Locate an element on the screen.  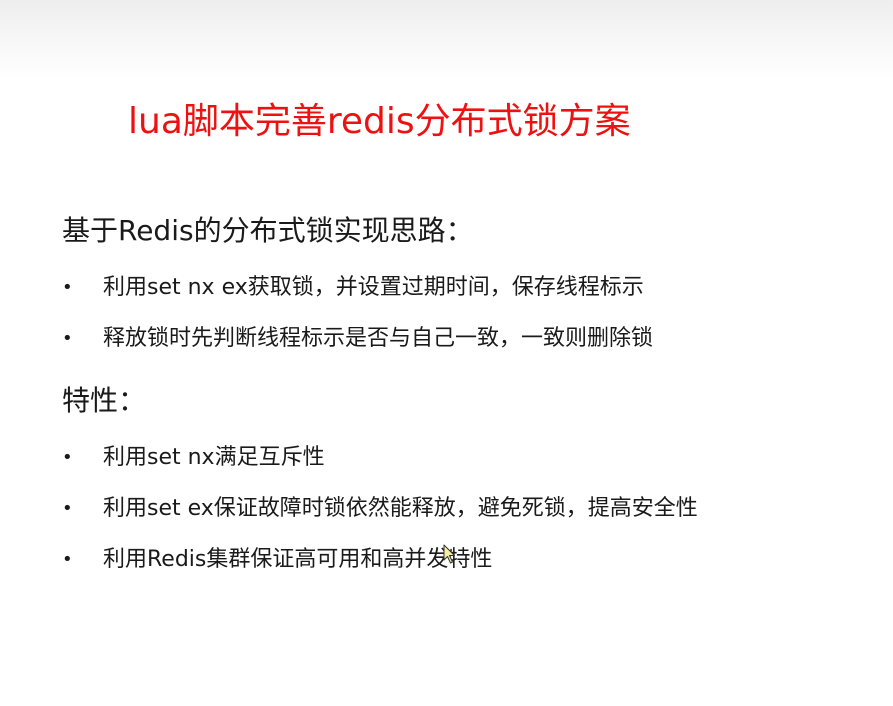
slide-title: lua脚本完善redis分布式锁方案 is located at coordinates (379, 121).